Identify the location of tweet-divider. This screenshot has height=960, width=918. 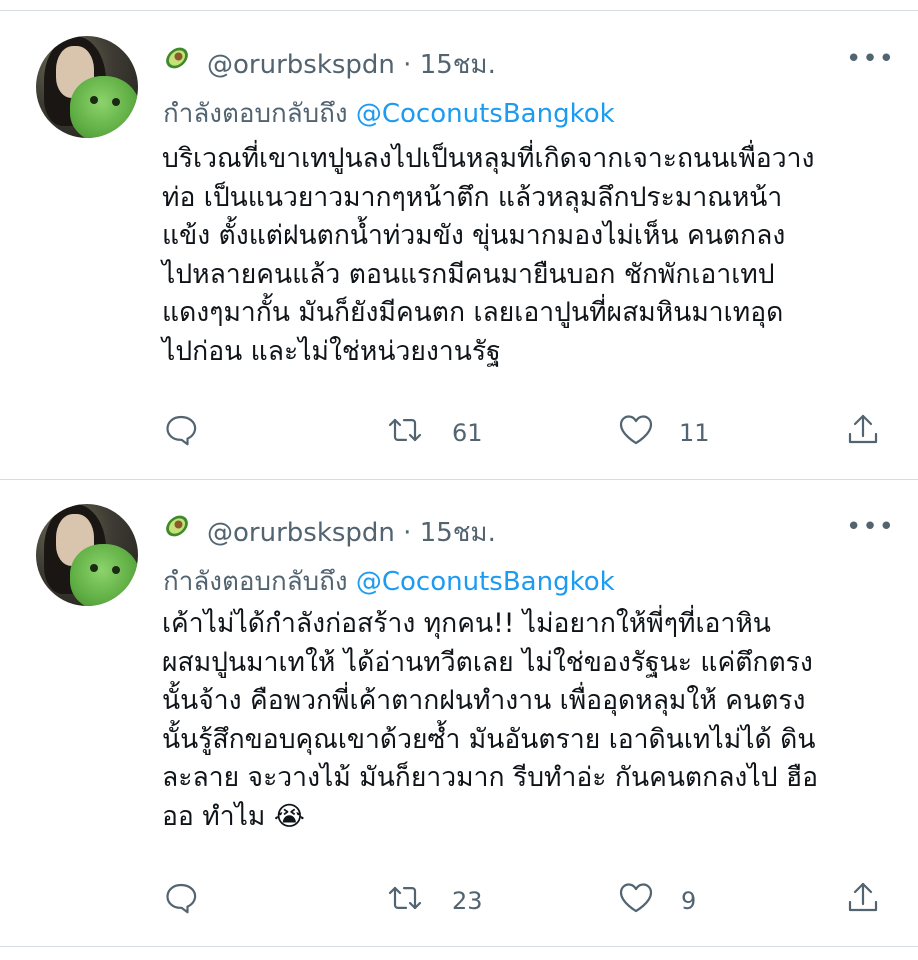
(459, 479).